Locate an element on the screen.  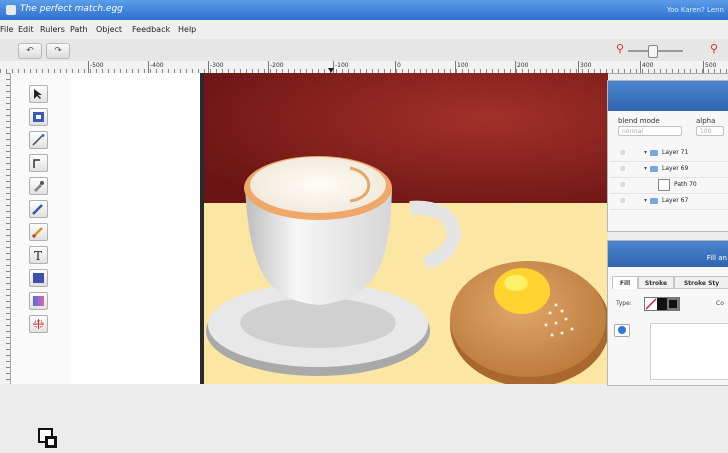
title-bar: The perfect match.egg Yoo Karen? Lenn is located at coordinates (364, 10).